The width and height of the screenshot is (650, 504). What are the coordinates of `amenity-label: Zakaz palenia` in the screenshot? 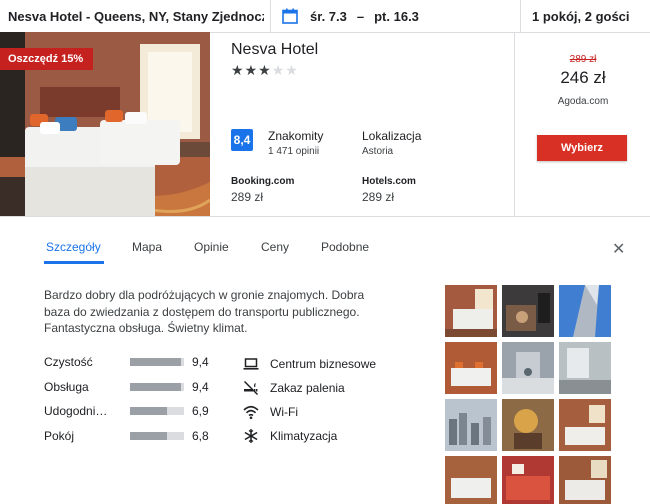 It's located at (307, 388).